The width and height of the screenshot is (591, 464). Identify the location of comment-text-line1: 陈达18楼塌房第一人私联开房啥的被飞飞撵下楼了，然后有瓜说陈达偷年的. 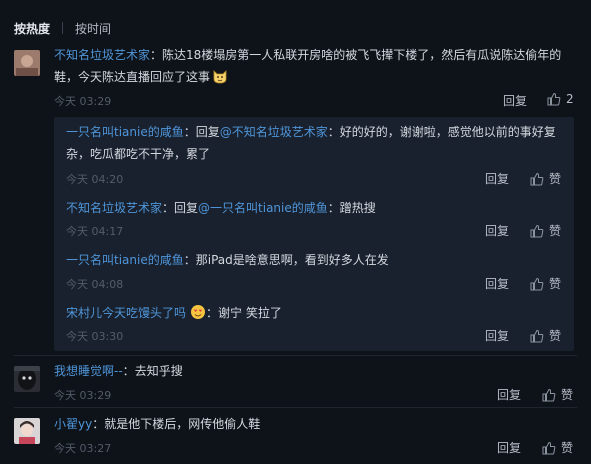
(362, 55).